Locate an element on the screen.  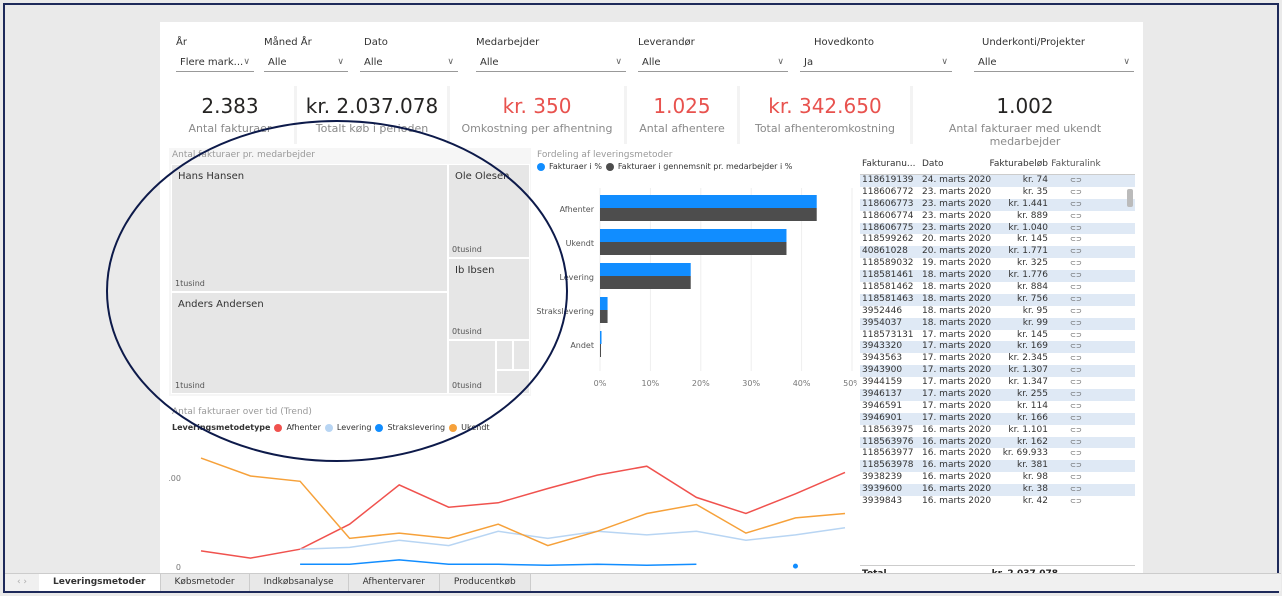
treemap-tile: 0tusind is located at coordinates (472, 367).